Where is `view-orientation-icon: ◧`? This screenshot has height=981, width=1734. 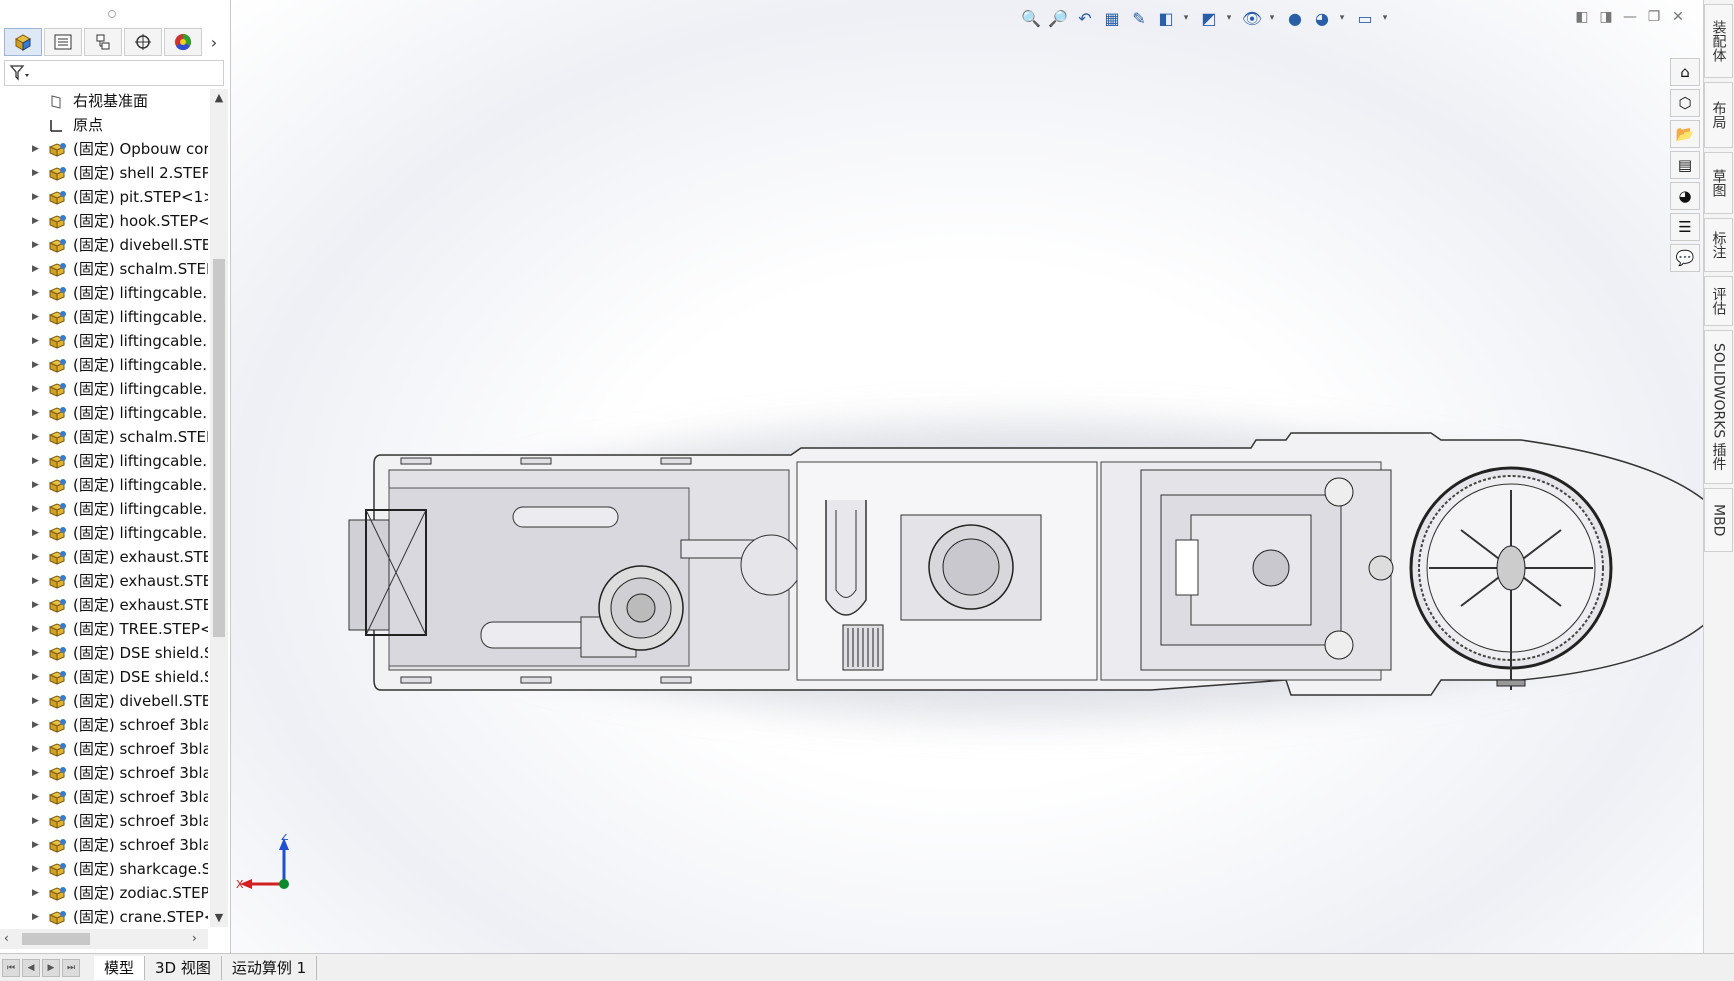
view-orientation-icon: ◧ is located at coordinates (1166, 18).